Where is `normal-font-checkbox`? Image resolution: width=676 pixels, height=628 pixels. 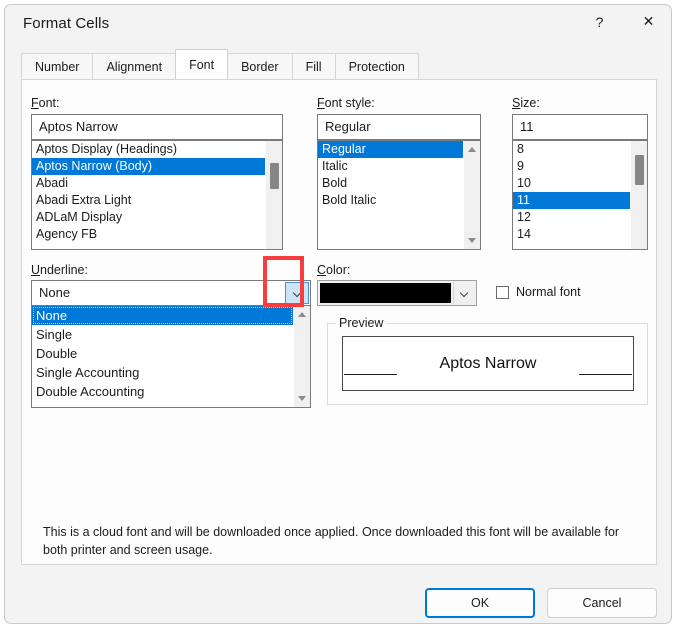 normal-font-checkbox is located at coordinates (502, 292).